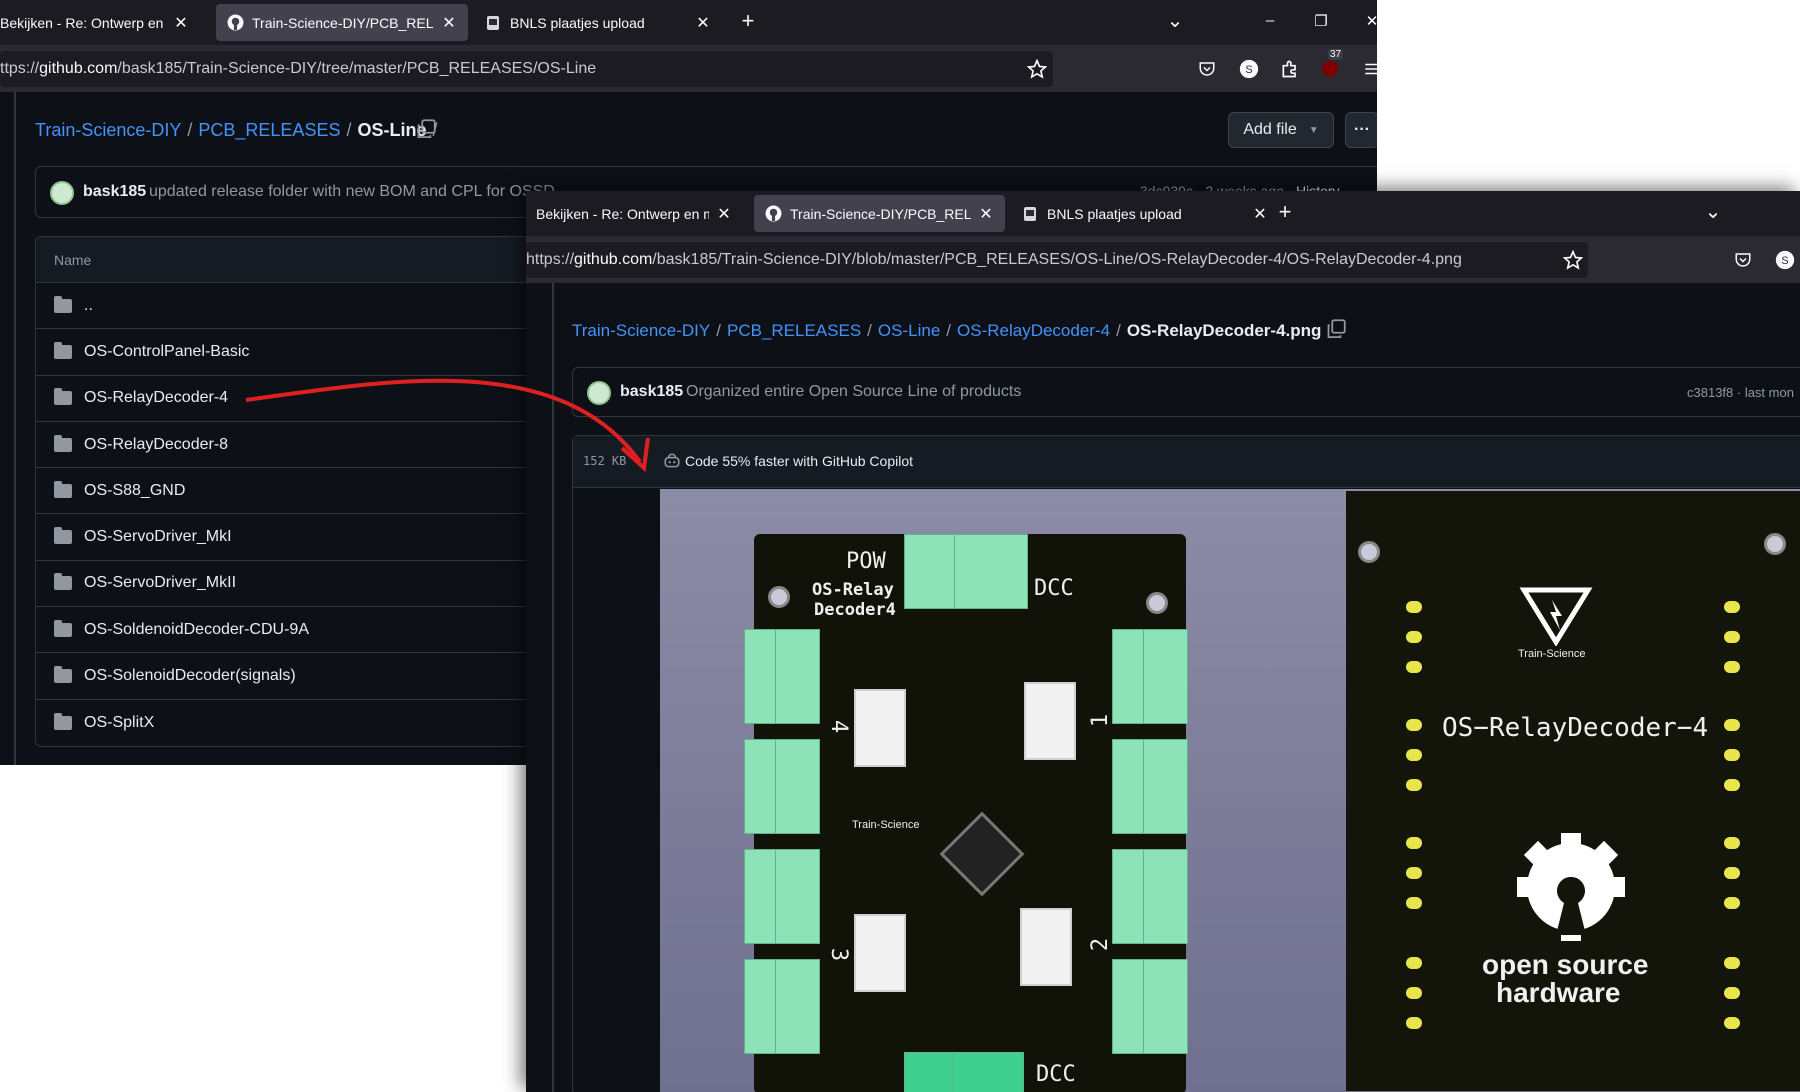  What do you see at coordinates (158, 537) in the screenshot?
I see `row-label: OS-ServoDriver_MkI` at bounding box center [158, 537].